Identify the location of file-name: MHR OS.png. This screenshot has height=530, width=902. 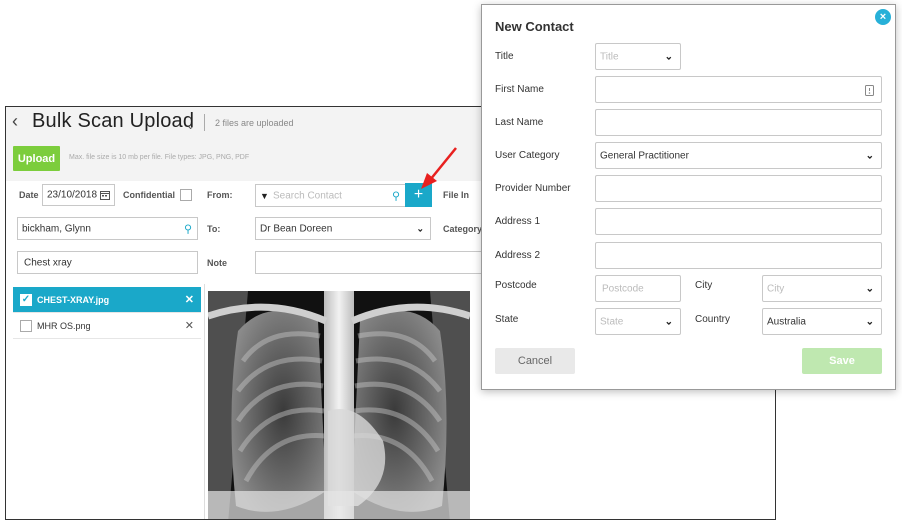
(64, 326).